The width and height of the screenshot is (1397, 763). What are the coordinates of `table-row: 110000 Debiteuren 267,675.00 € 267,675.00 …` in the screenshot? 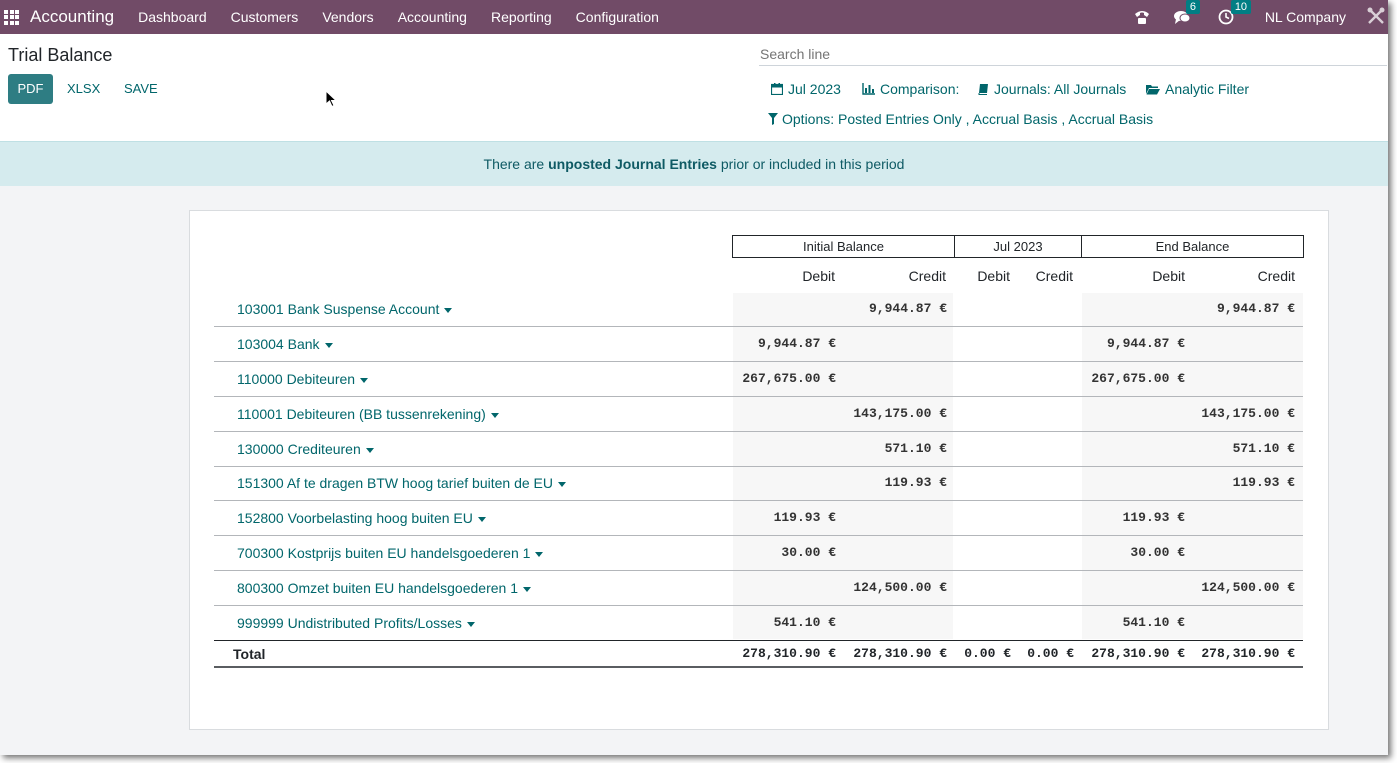 It's located at (758, 379).